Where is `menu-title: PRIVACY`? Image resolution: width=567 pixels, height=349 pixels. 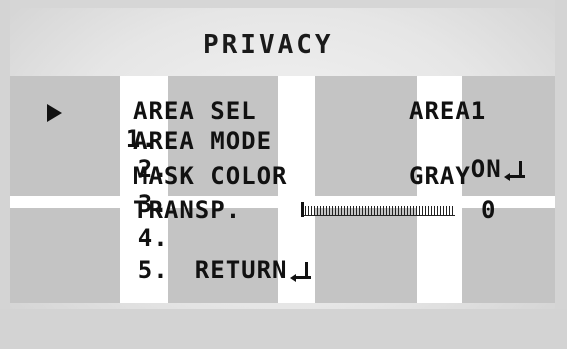 menu-title: PRIVACY is located at coordinates (268, 45).